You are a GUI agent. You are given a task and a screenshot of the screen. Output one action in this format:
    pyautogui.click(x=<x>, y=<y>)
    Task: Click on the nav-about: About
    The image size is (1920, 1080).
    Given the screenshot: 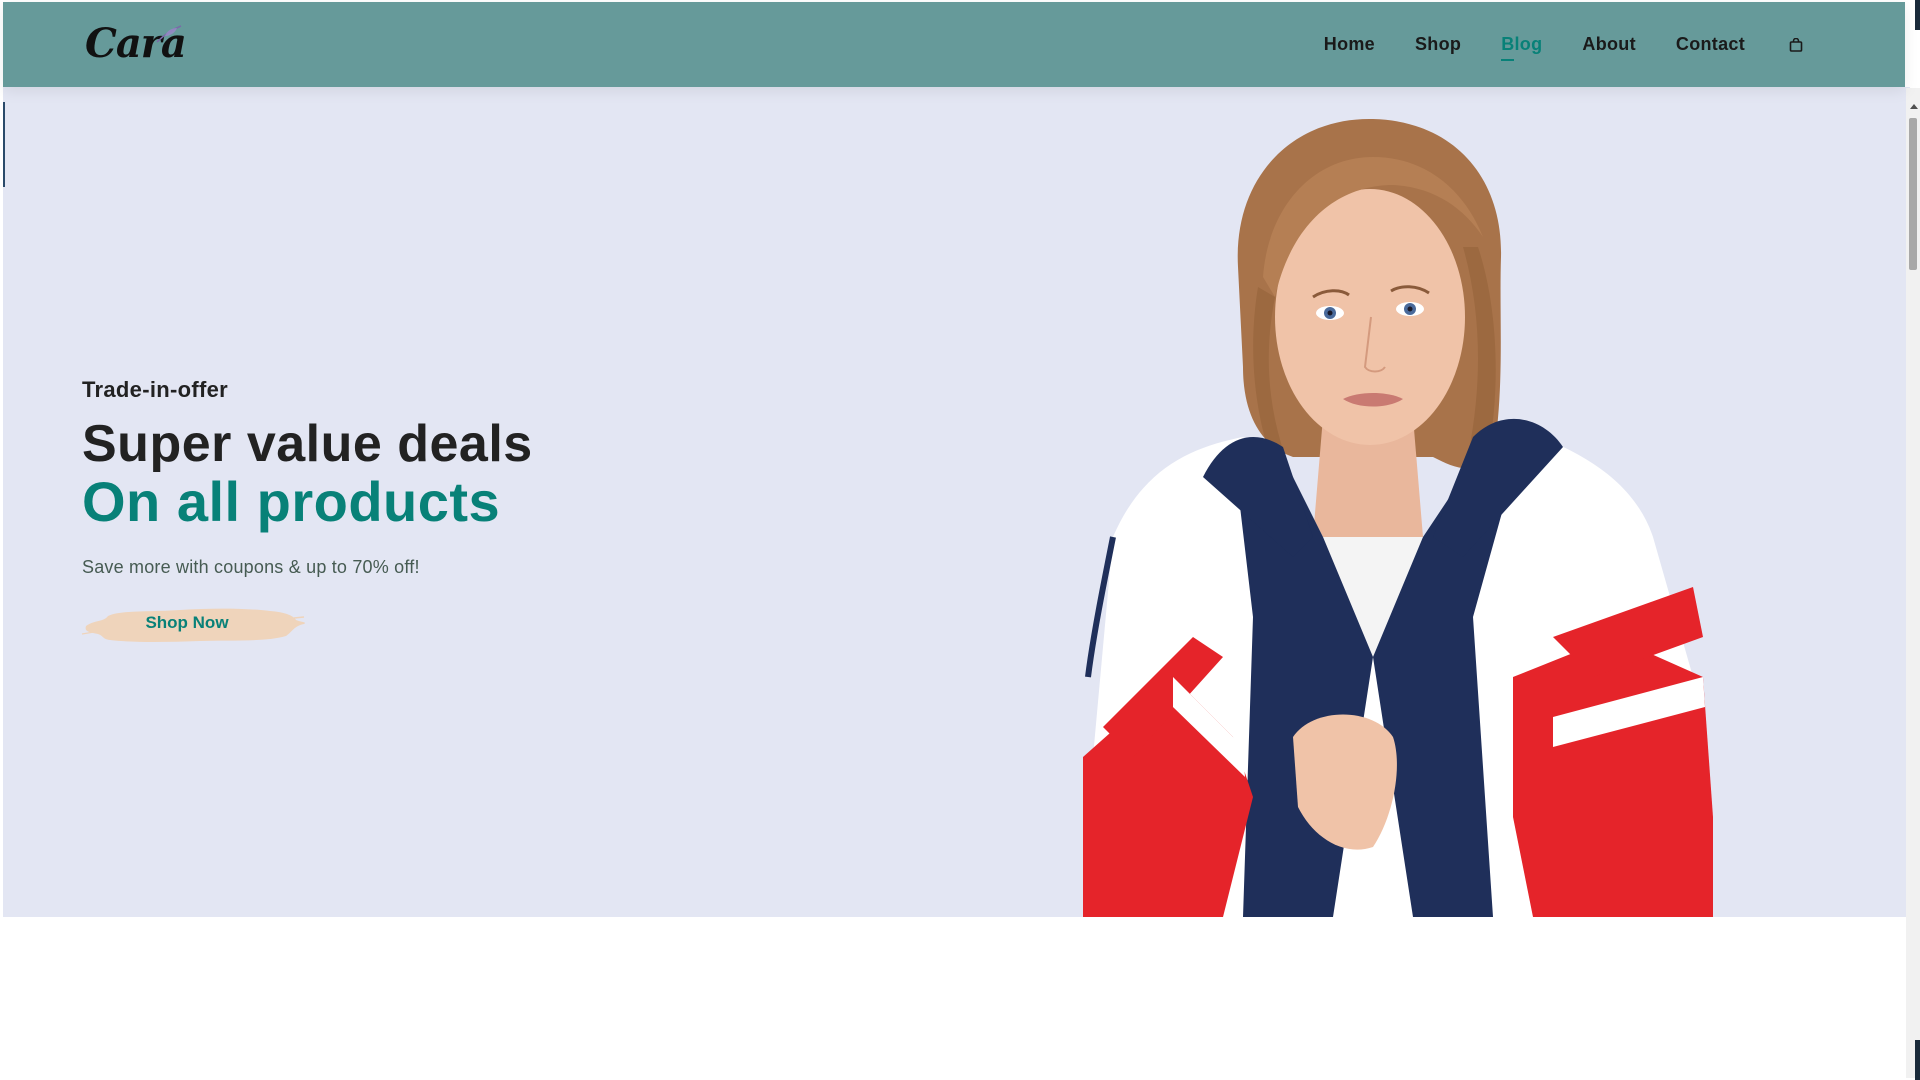 What is the action you would take?
    pyautogui.click(x=1608, y=44)
    